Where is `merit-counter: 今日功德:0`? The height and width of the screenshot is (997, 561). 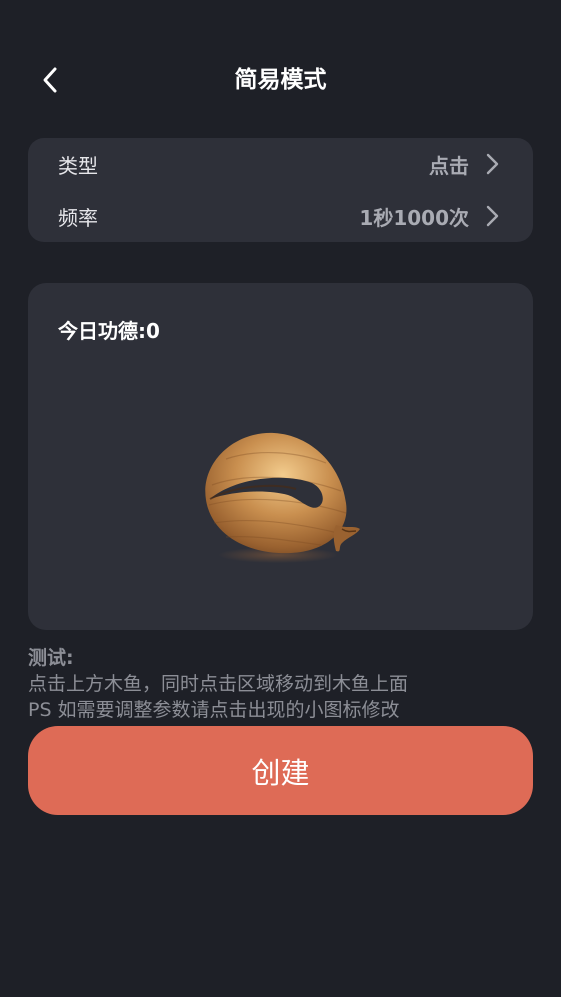
merit-counter: 今日功德:0 is located at coordinates (109, 329).